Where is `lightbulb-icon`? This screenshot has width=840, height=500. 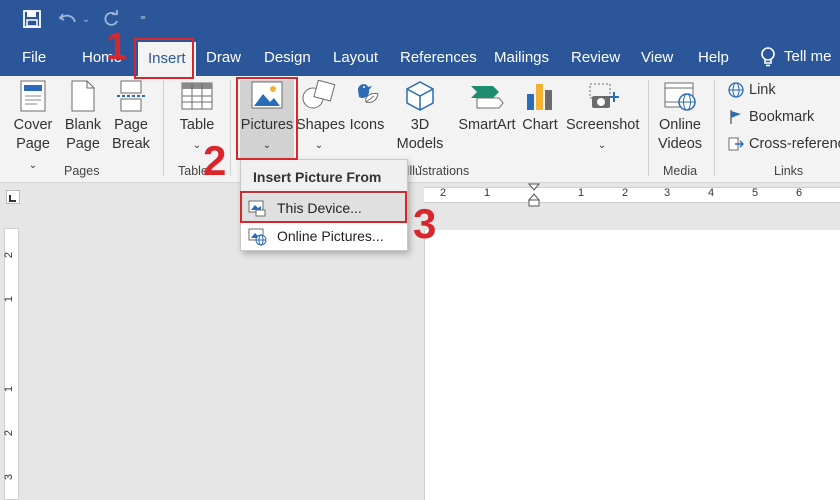
lightbulb-icon is located at coordinates (768, 57).